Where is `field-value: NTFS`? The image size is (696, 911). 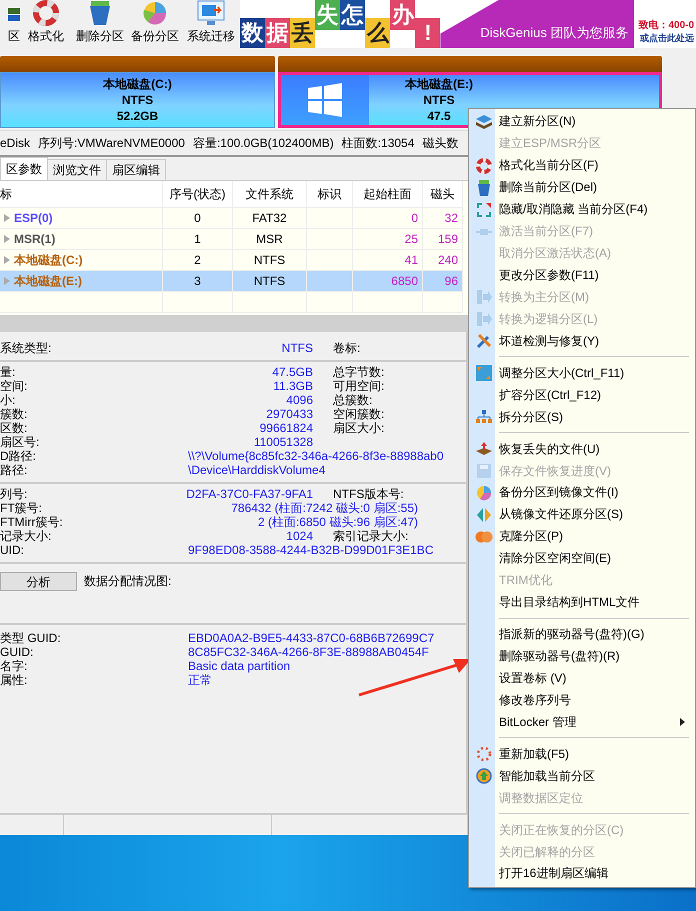 field-value: NTFS is located at coordinates (296, 348).